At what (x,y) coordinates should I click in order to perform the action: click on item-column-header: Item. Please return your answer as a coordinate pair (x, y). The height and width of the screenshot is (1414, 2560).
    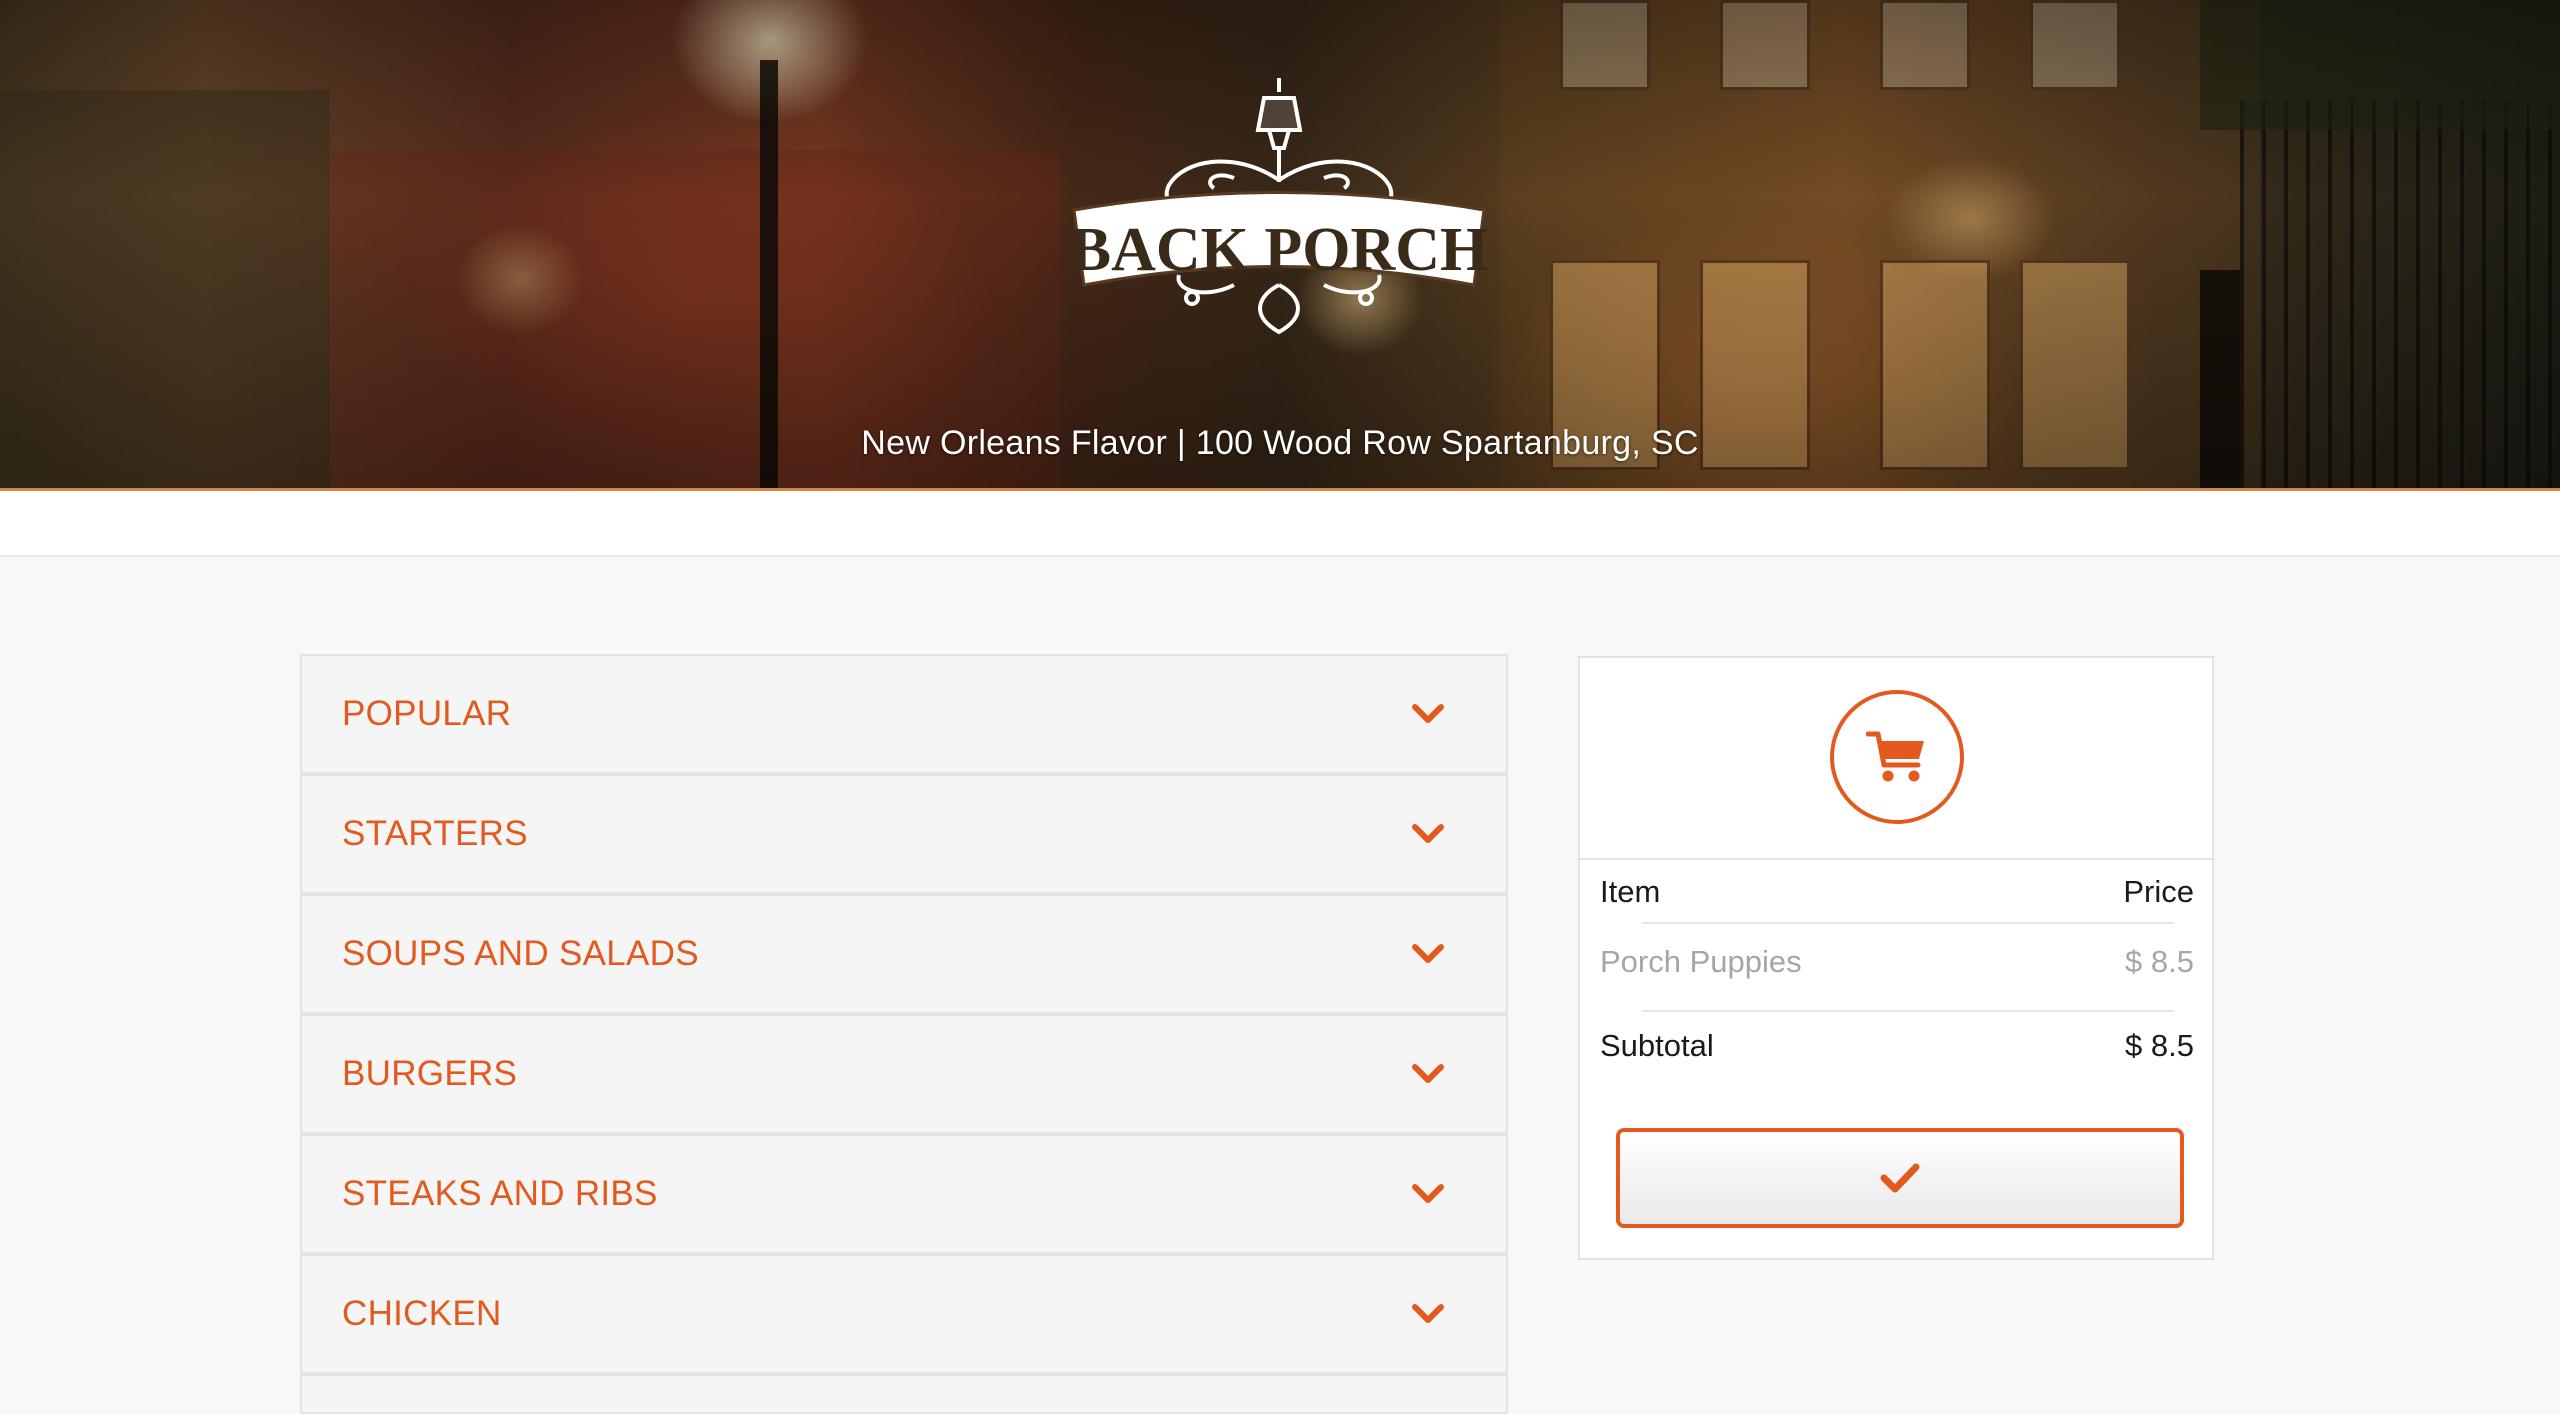
    Looking at the image, I should click on (1630, 891).